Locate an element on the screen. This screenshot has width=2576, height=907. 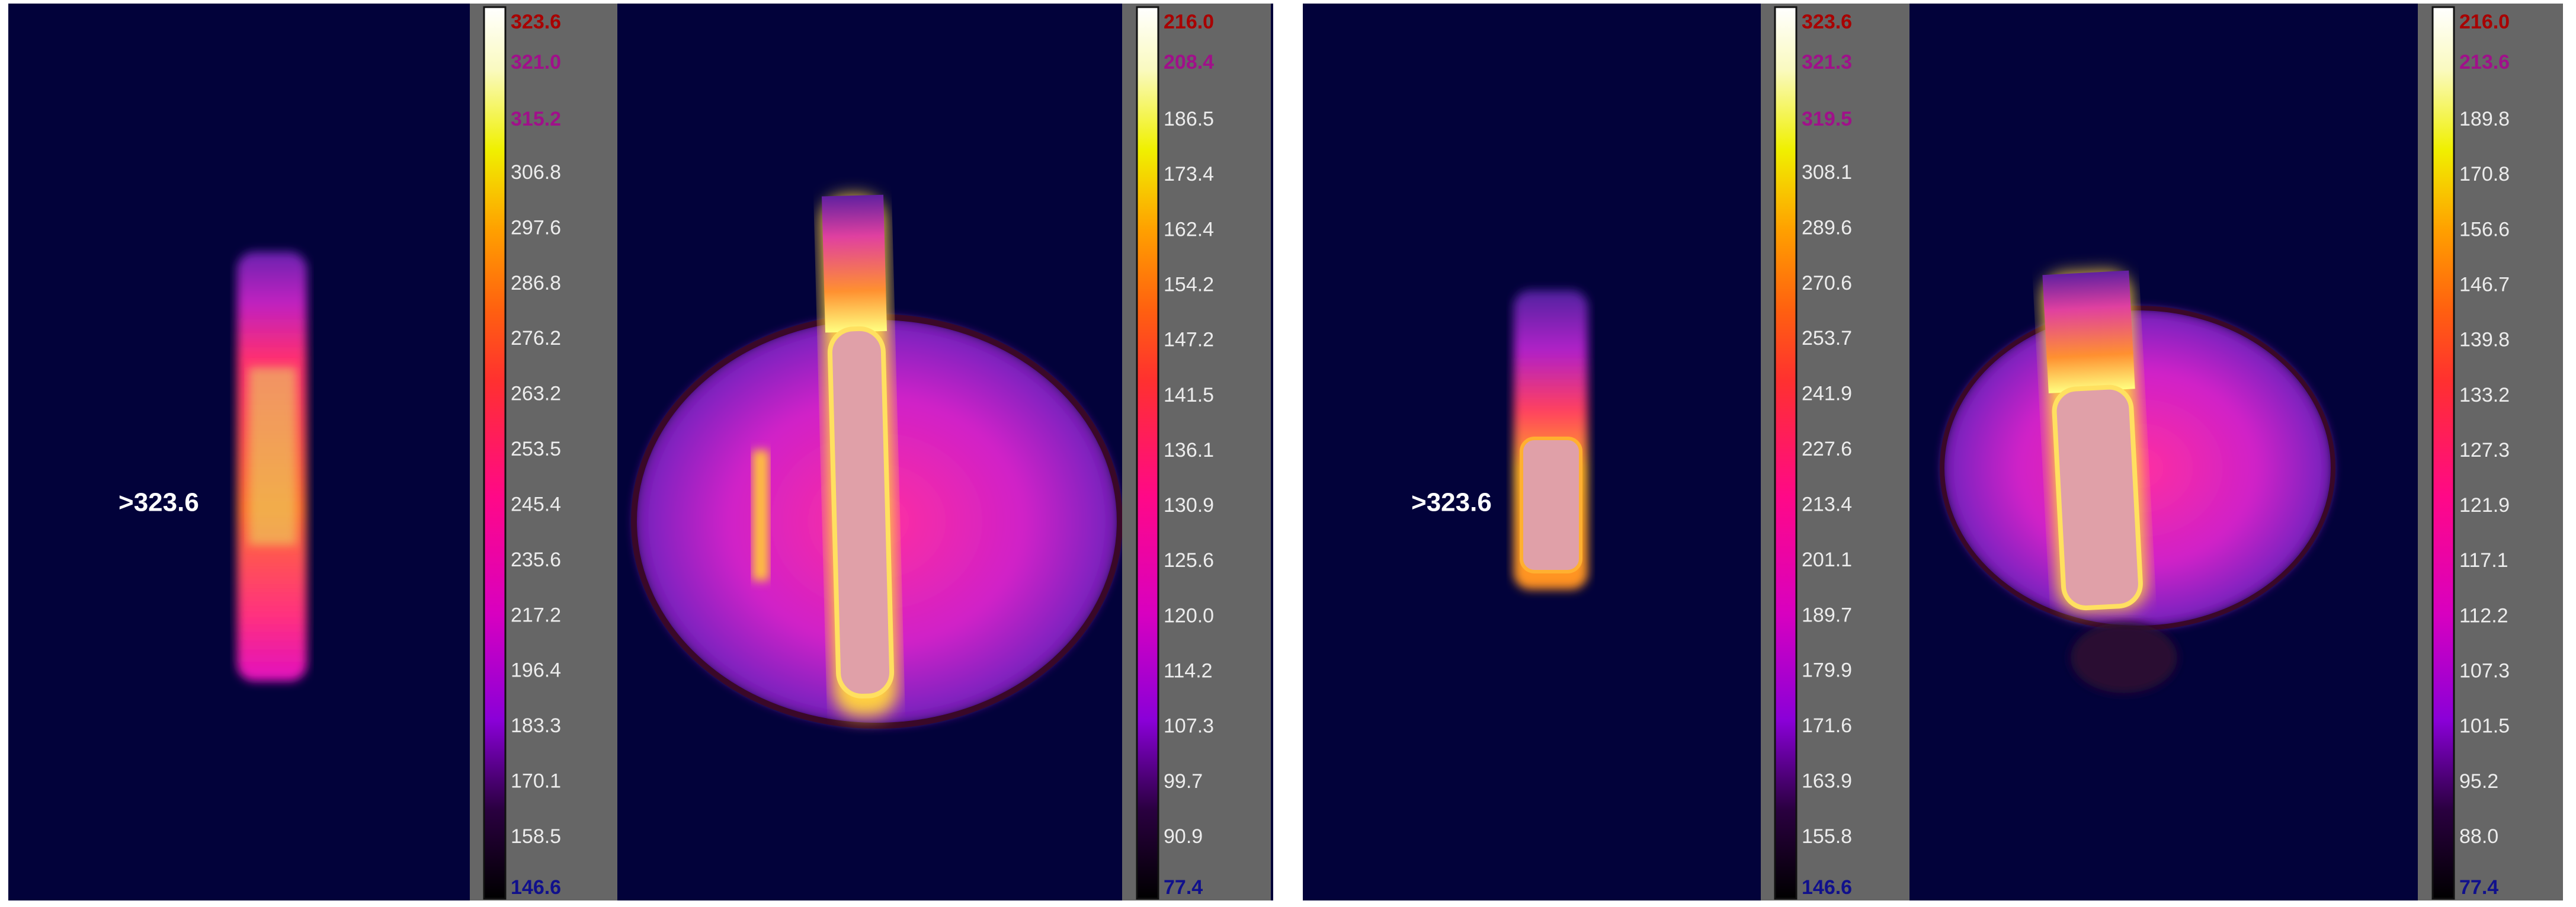
colorbar-tick-label: 95.2 is located at coordinates (2478, 782).